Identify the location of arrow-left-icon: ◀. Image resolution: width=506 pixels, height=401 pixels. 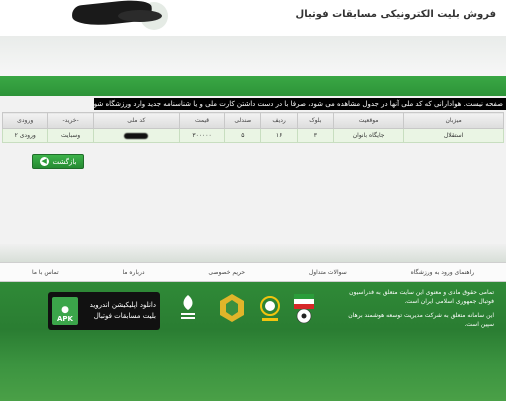
(44, 161).